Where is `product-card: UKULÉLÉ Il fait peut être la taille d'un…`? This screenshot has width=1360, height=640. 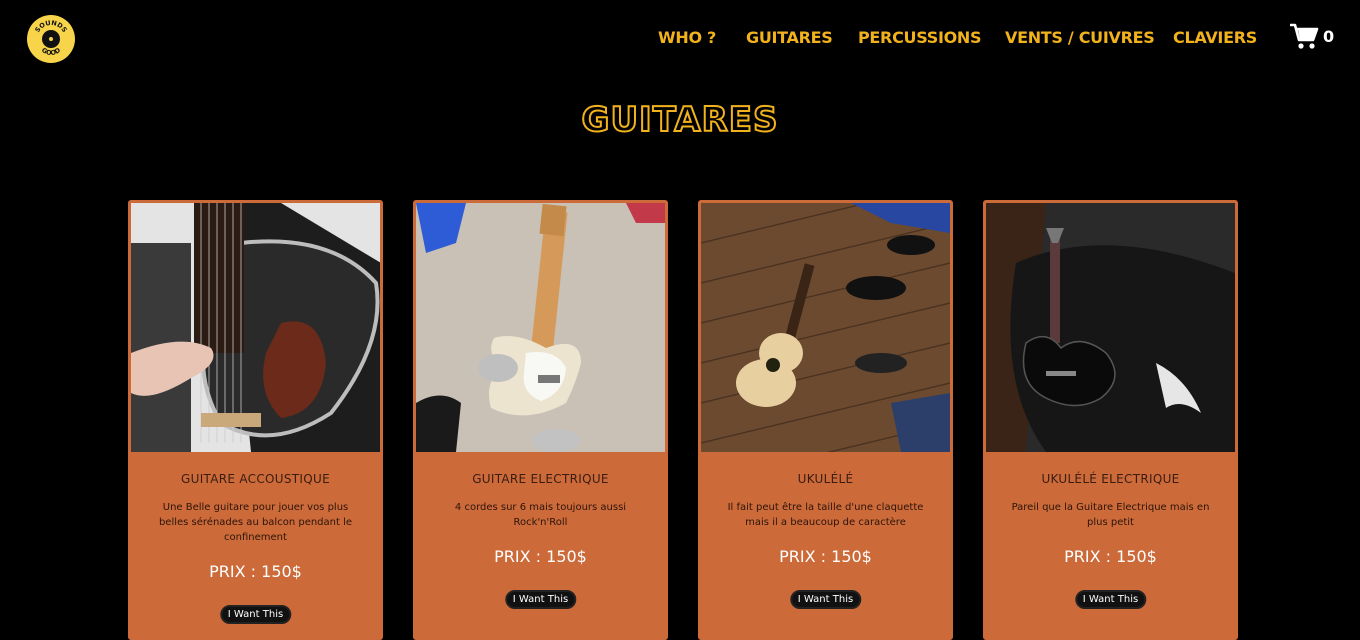 product-card: UKULÉLÉ Il fait peut être la taille d'un… is located at coordinates (825, 420).